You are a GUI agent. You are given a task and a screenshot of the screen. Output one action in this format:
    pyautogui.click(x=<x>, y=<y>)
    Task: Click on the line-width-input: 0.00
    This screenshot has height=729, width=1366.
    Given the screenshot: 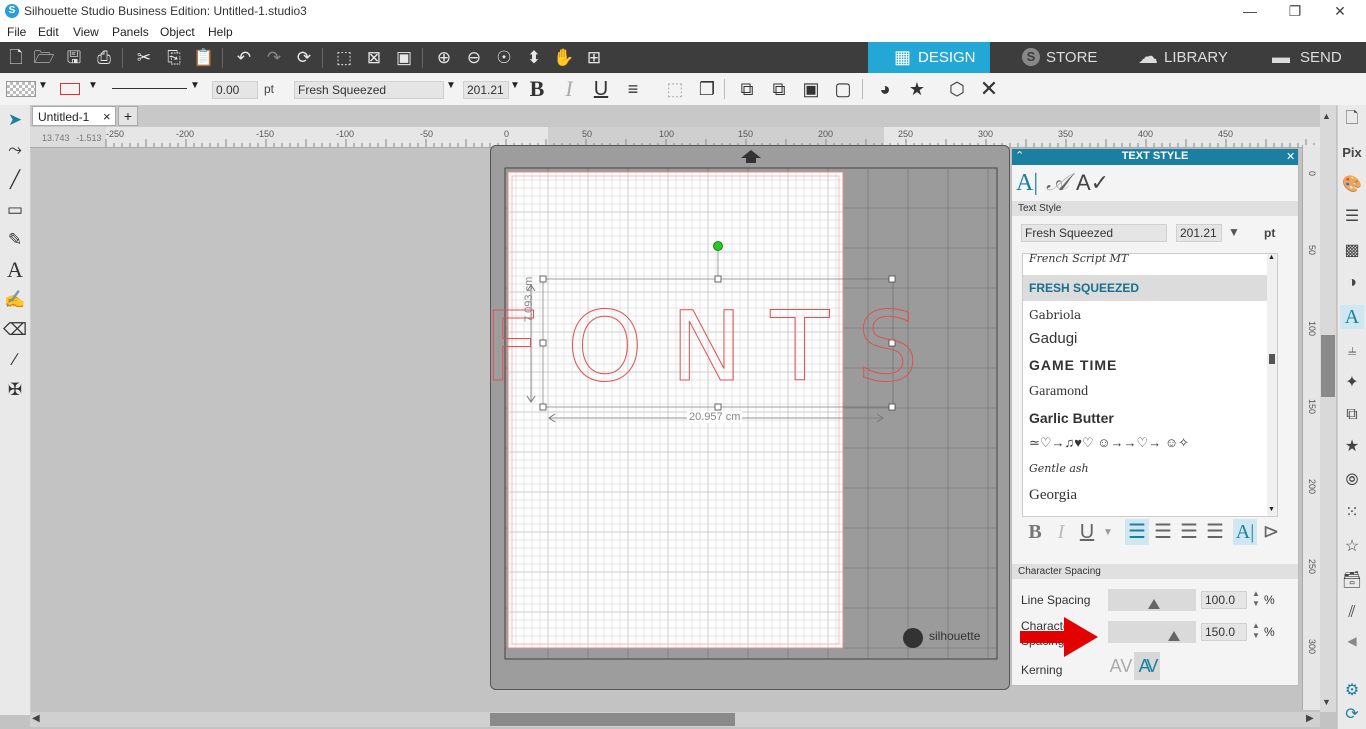 What is the action you would take?
    pyautogui.click(x=235, y=90)
    